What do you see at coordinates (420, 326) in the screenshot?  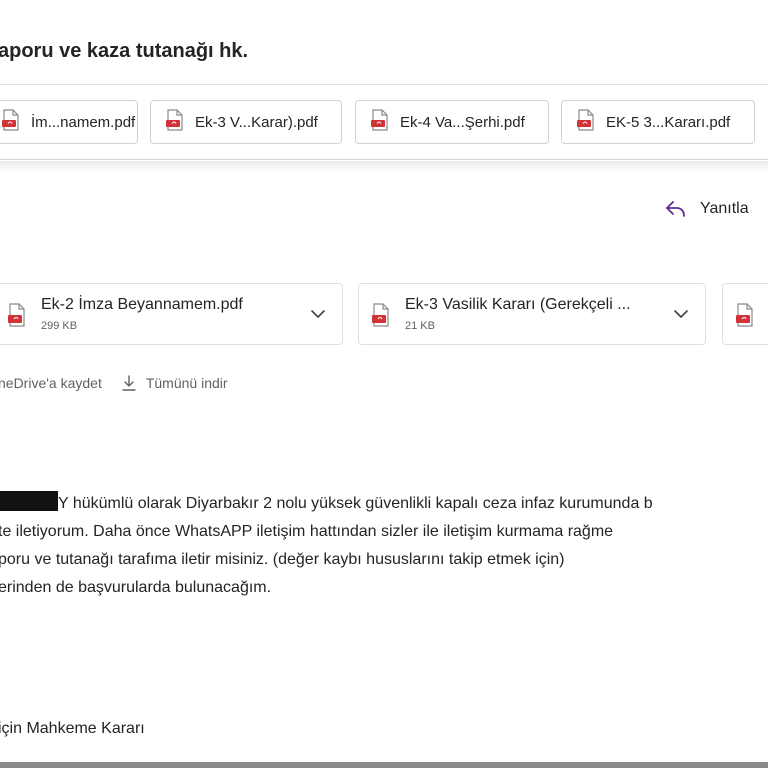 I see `attachment-size: 21 KB` at bounding box center [420, 326].